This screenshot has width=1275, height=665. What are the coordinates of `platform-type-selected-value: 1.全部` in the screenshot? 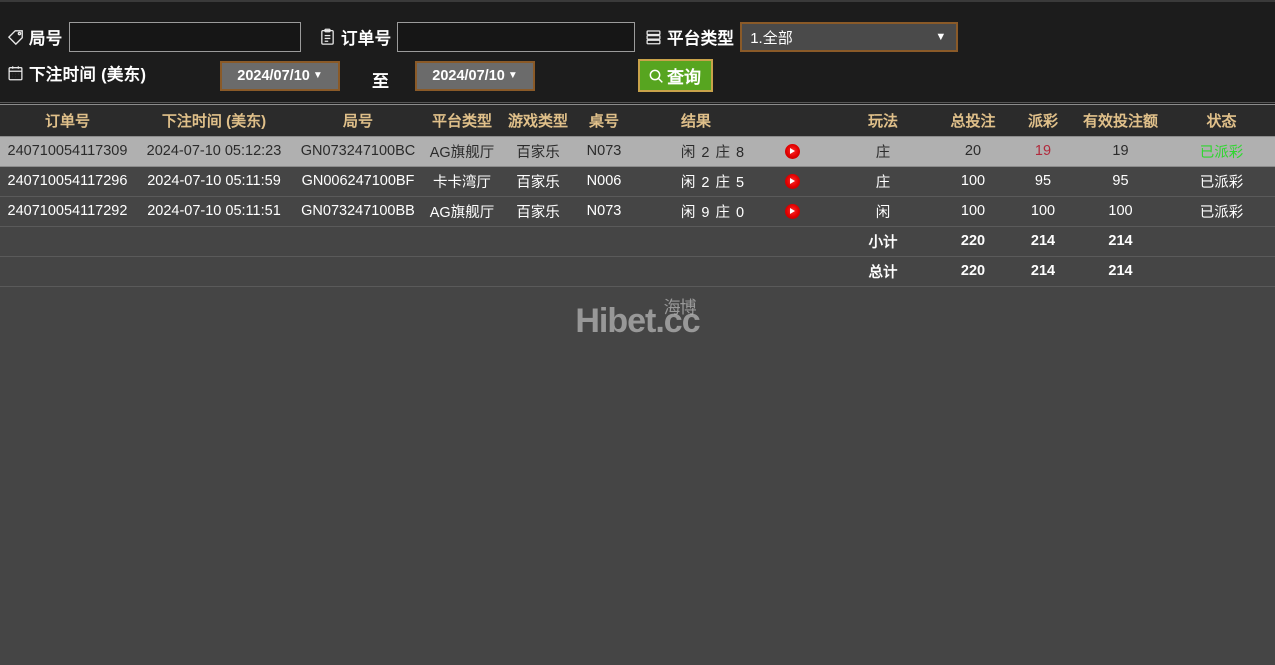 It's located at (771, 38).